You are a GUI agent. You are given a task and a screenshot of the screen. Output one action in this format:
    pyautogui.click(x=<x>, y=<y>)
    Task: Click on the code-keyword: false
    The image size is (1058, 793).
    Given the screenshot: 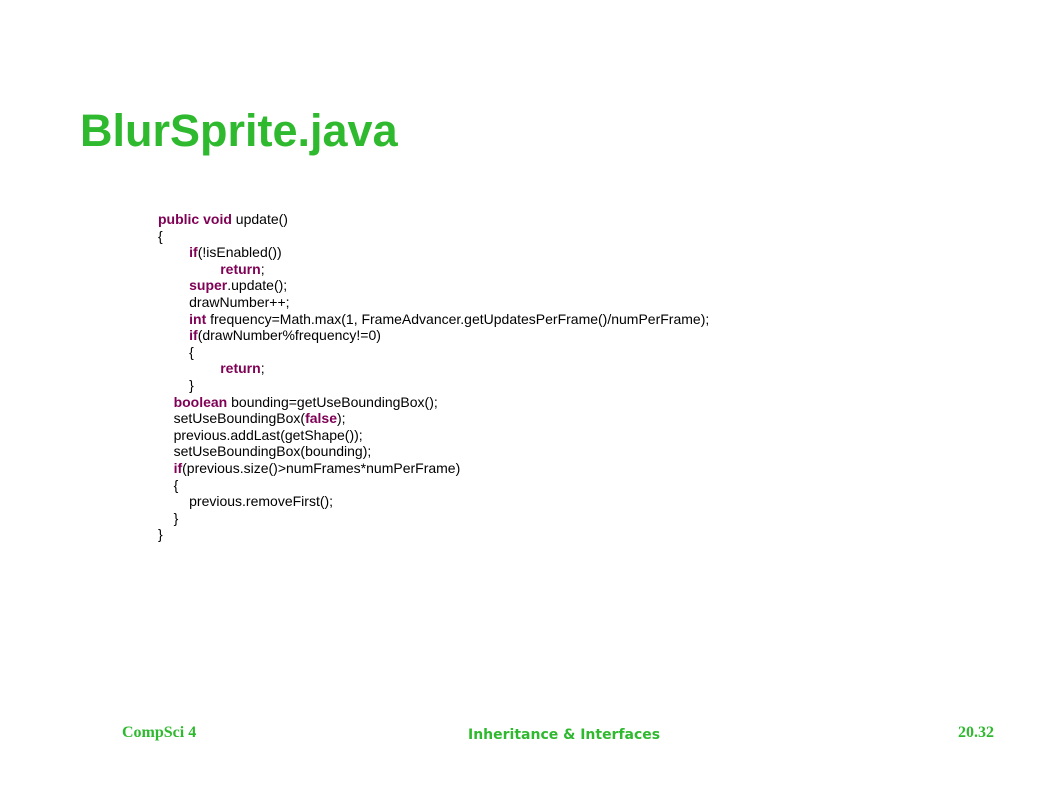 What is the action you would take?
    pyautogui.click(x=321, y=418)
    